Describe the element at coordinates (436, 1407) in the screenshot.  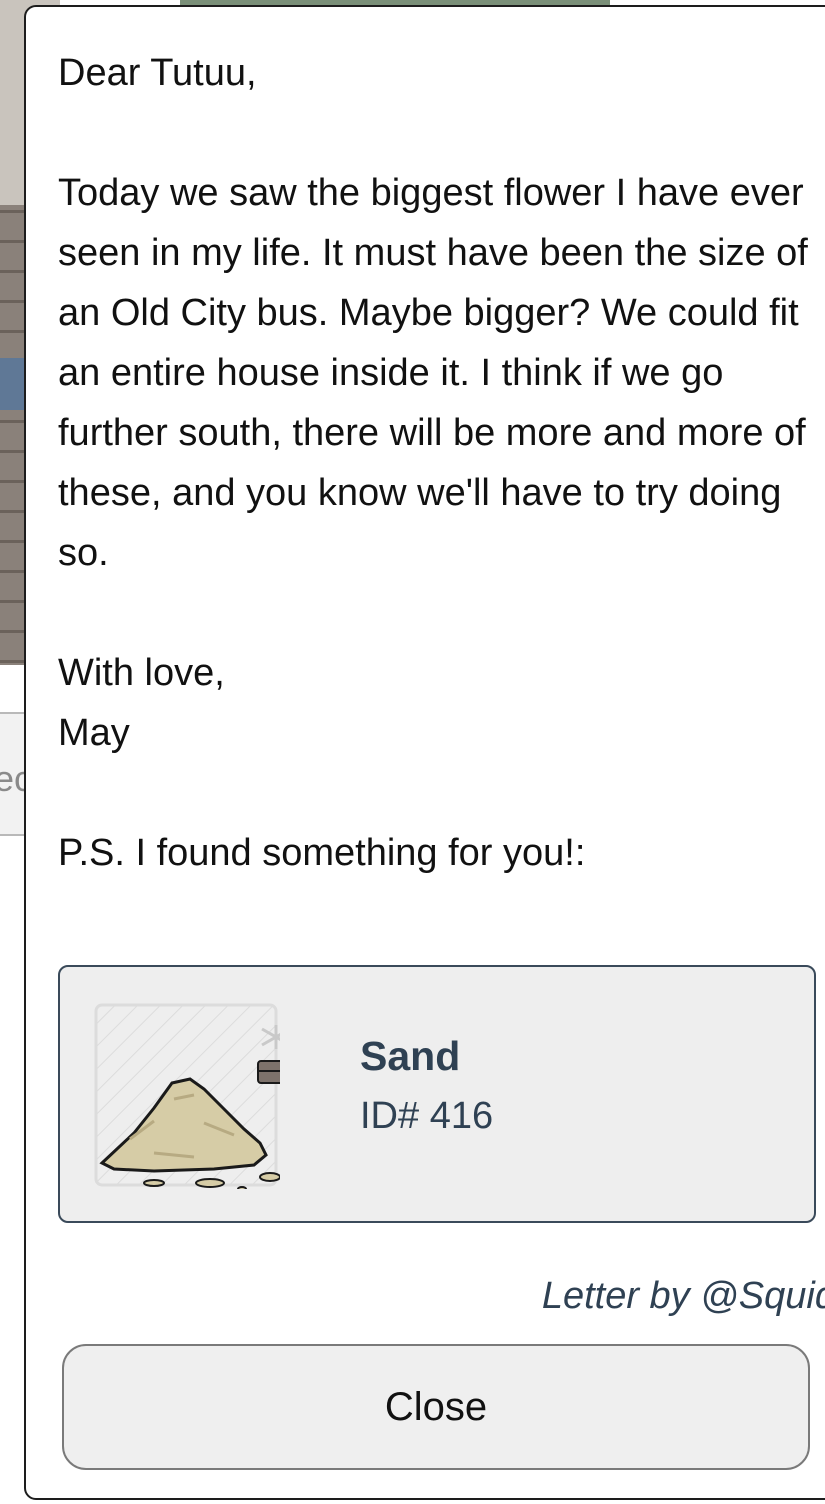
I see `close-button: Close` at that location.